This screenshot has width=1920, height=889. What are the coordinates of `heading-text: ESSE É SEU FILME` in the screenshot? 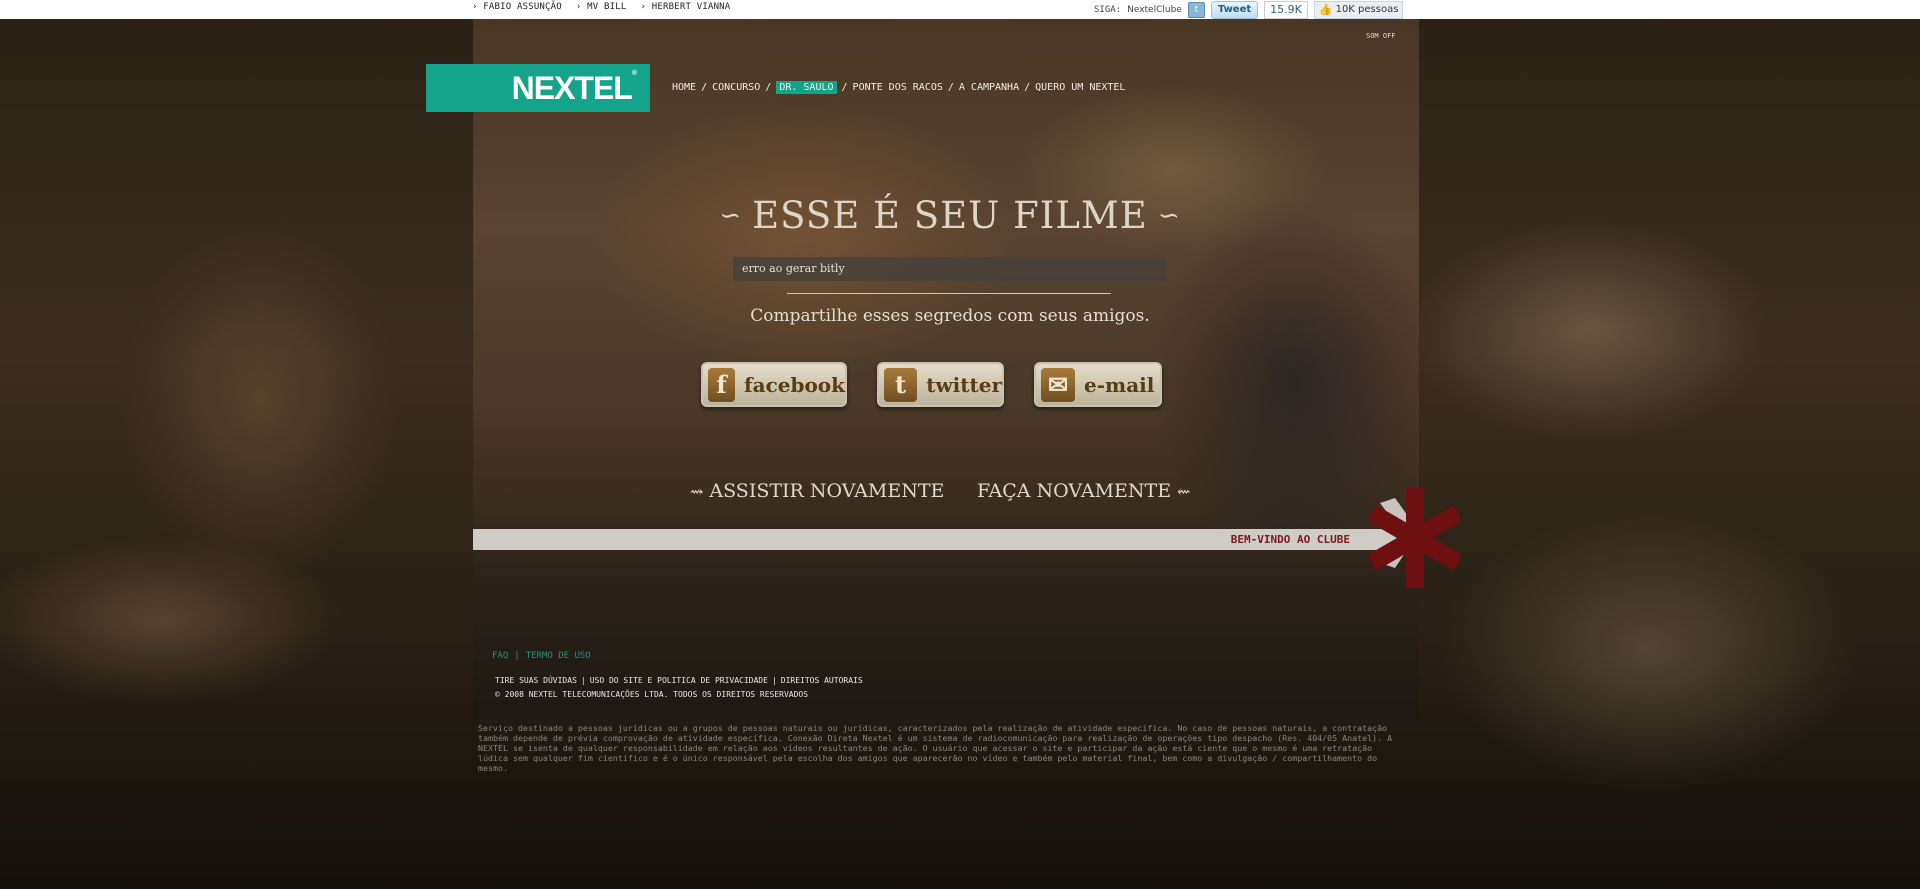 It's located at (950, 215).